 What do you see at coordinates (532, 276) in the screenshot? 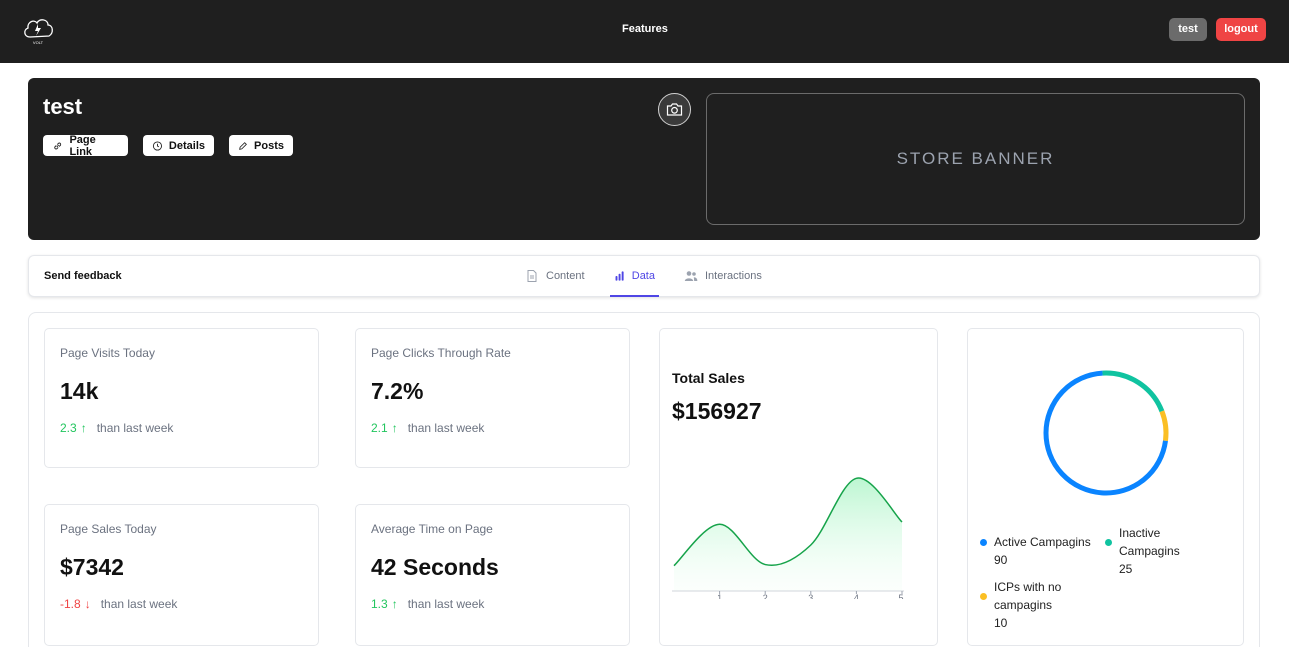
I see `document-icon` at bounding box center [532, 276].